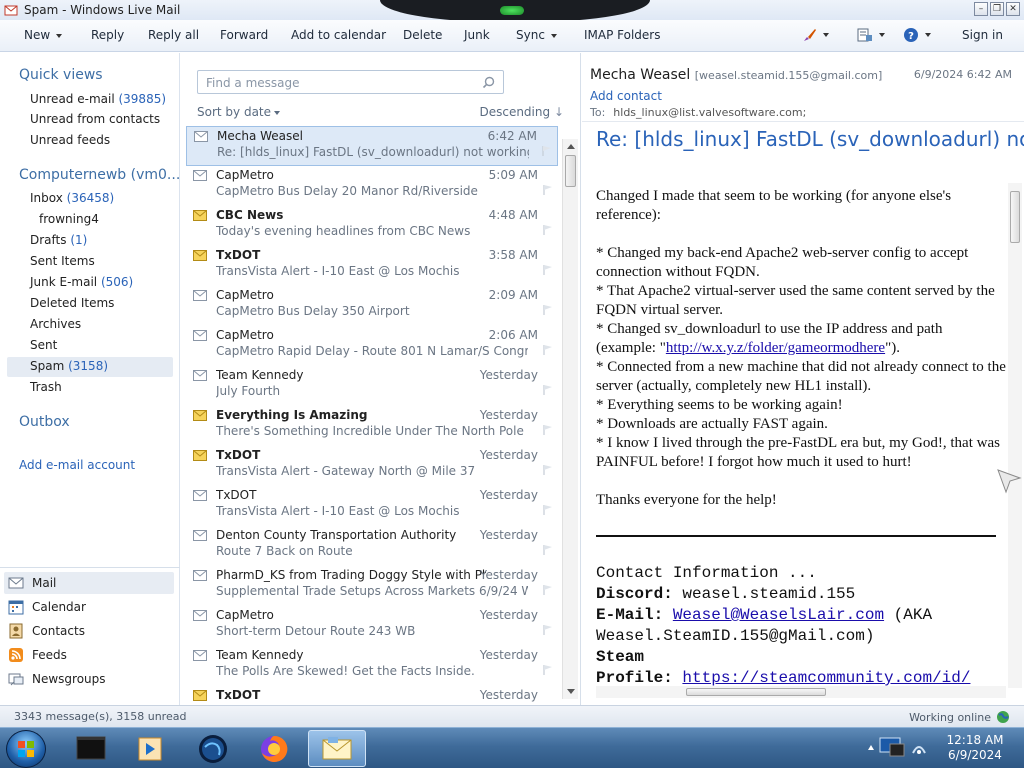 The height and width of the screenshot is (768, 1024). I want to click on display-icon, so click(892, 748).